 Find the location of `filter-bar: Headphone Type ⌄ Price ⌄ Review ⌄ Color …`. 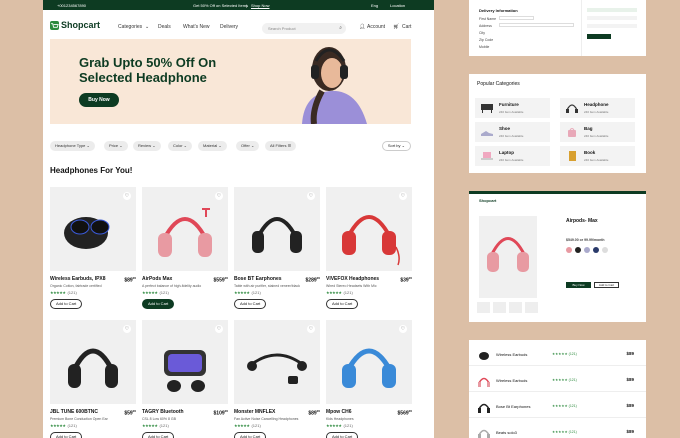

filter-bar: Headphone Type ⌄ Price ⌄ Review ⌄ Color … is located at coordinates (230, 146).